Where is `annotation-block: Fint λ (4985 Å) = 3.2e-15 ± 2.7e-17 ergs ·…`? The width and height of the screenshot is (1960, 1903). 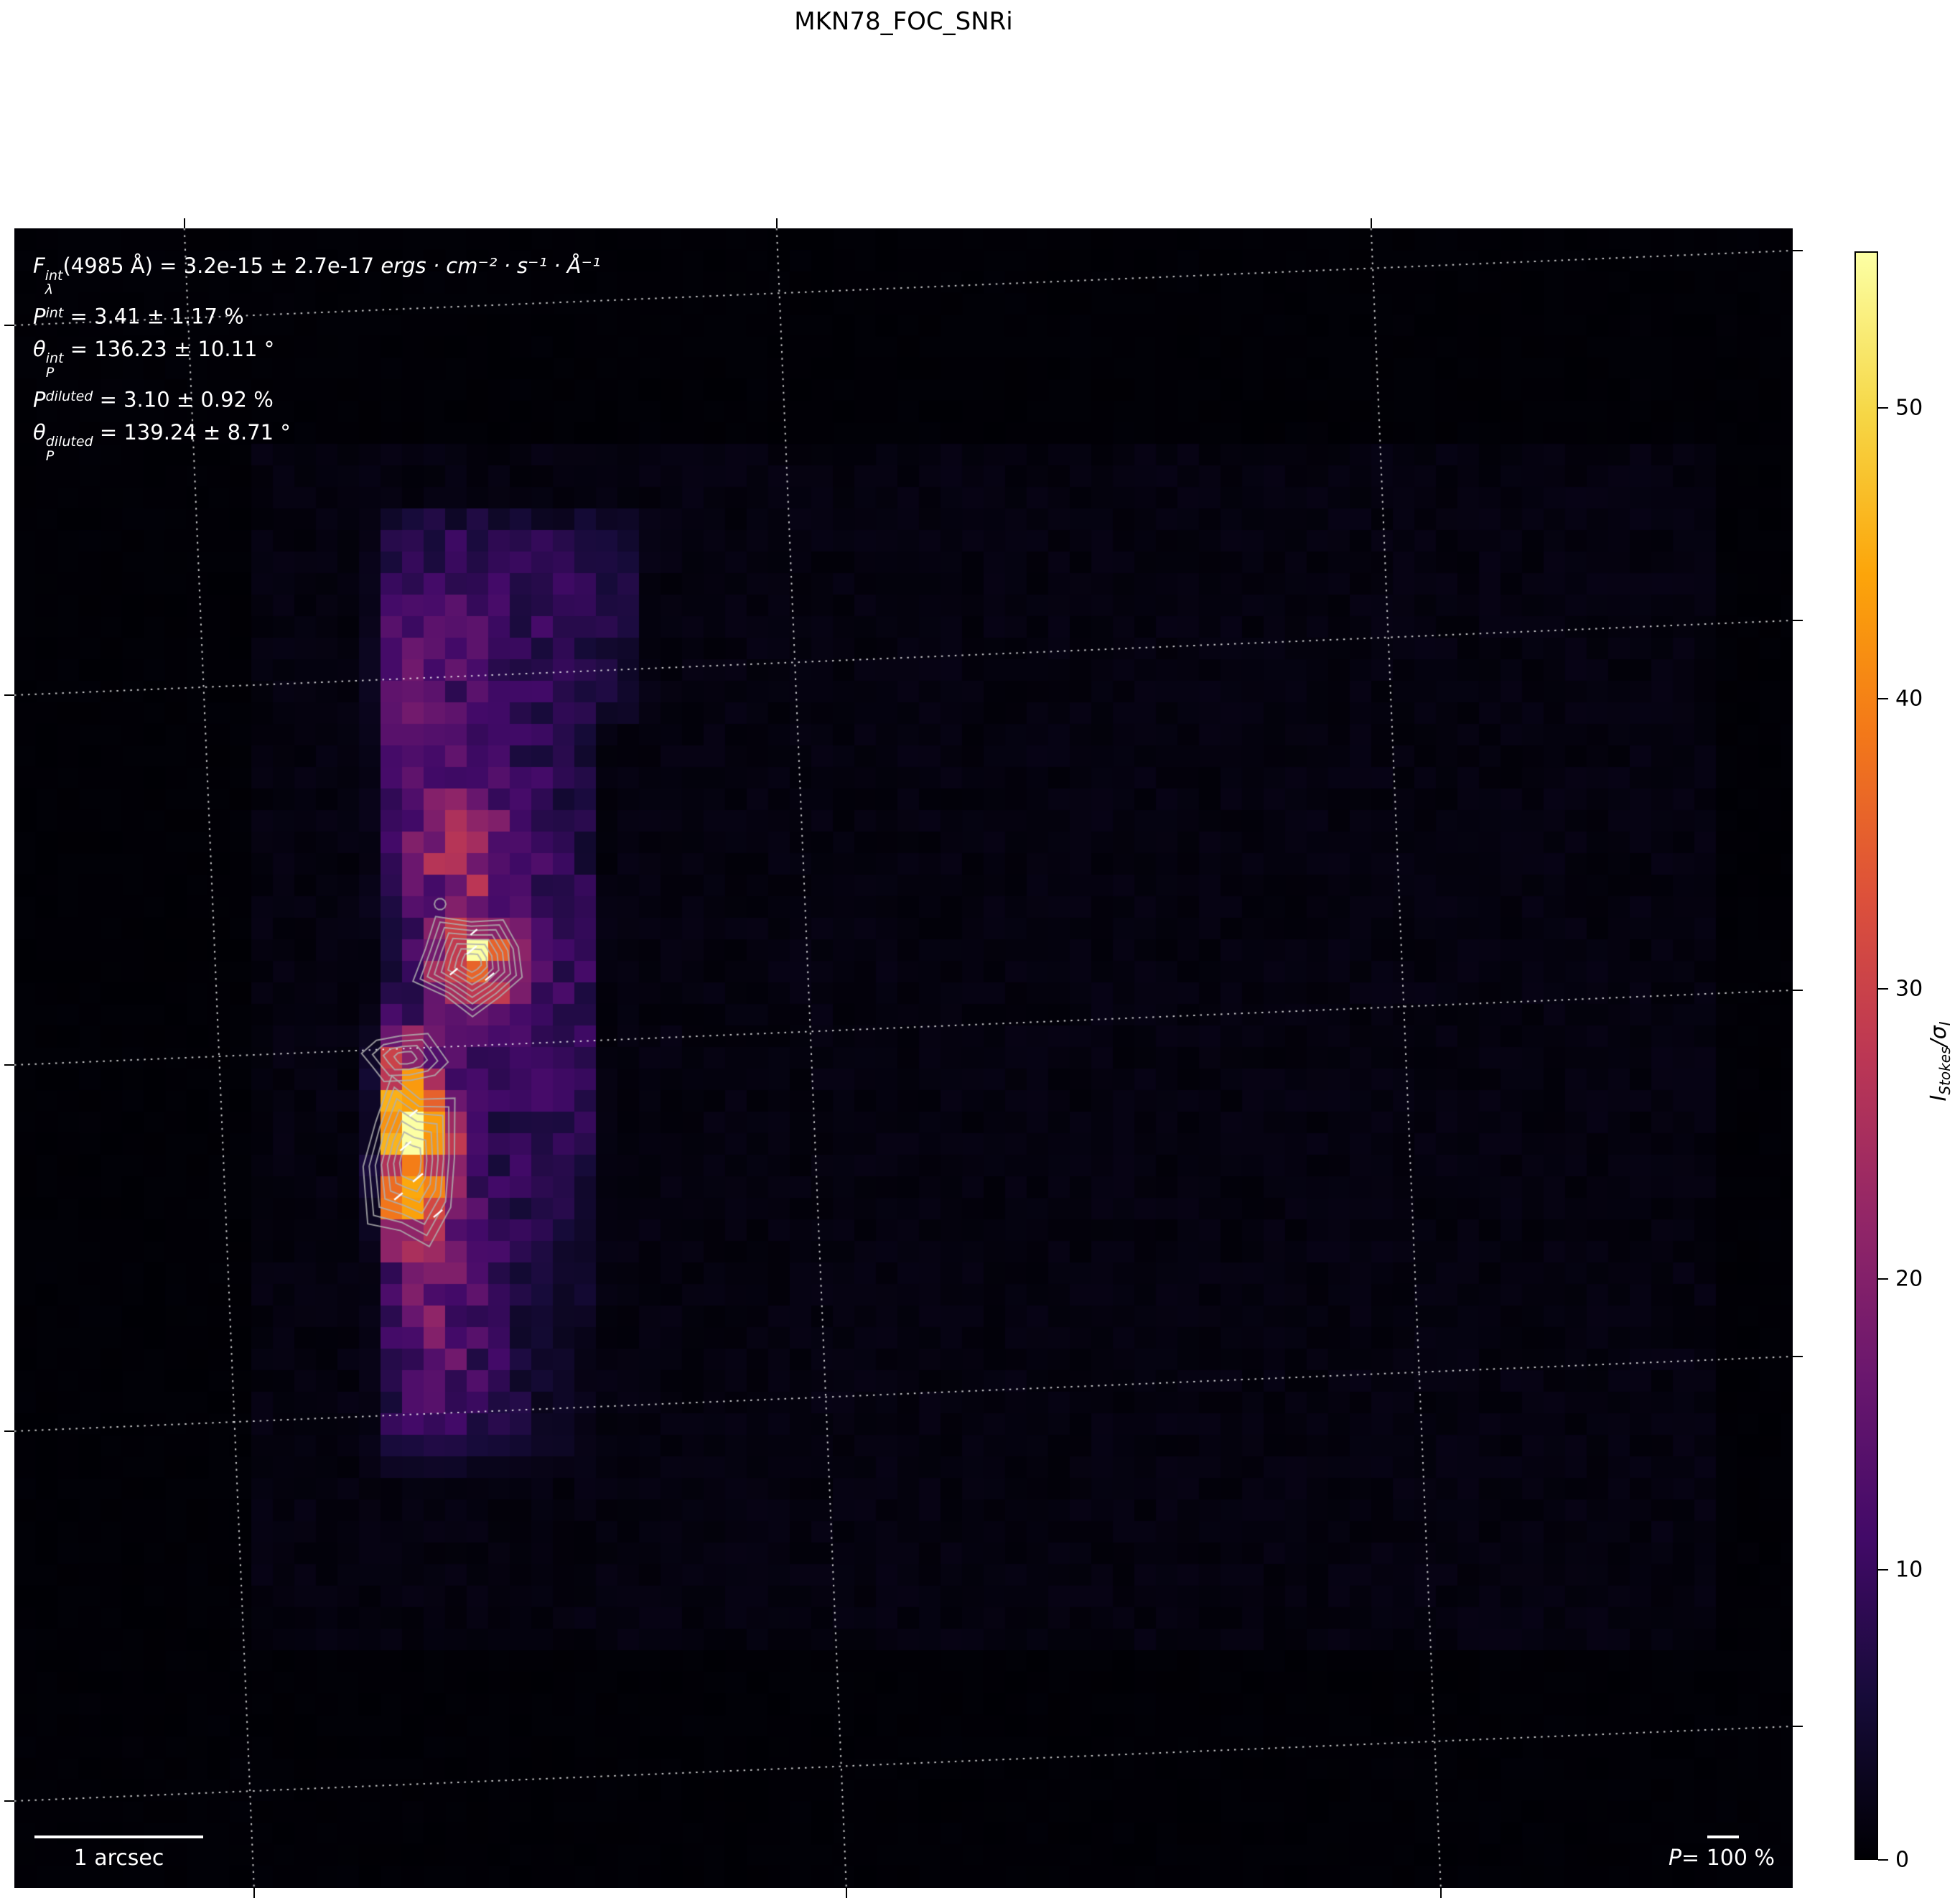 annotation-block: Fint λ (4985 Å) = 3.2e-15 ± 2.7e-17 ergs ·… is located at coordinates (317, 357).